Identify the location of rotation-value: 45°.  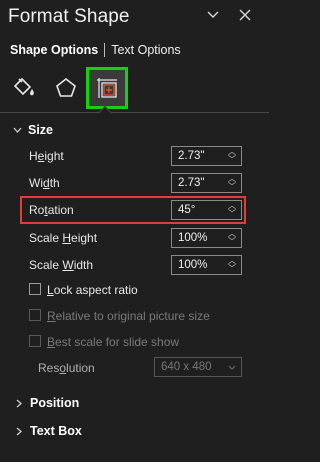
(183, 210).